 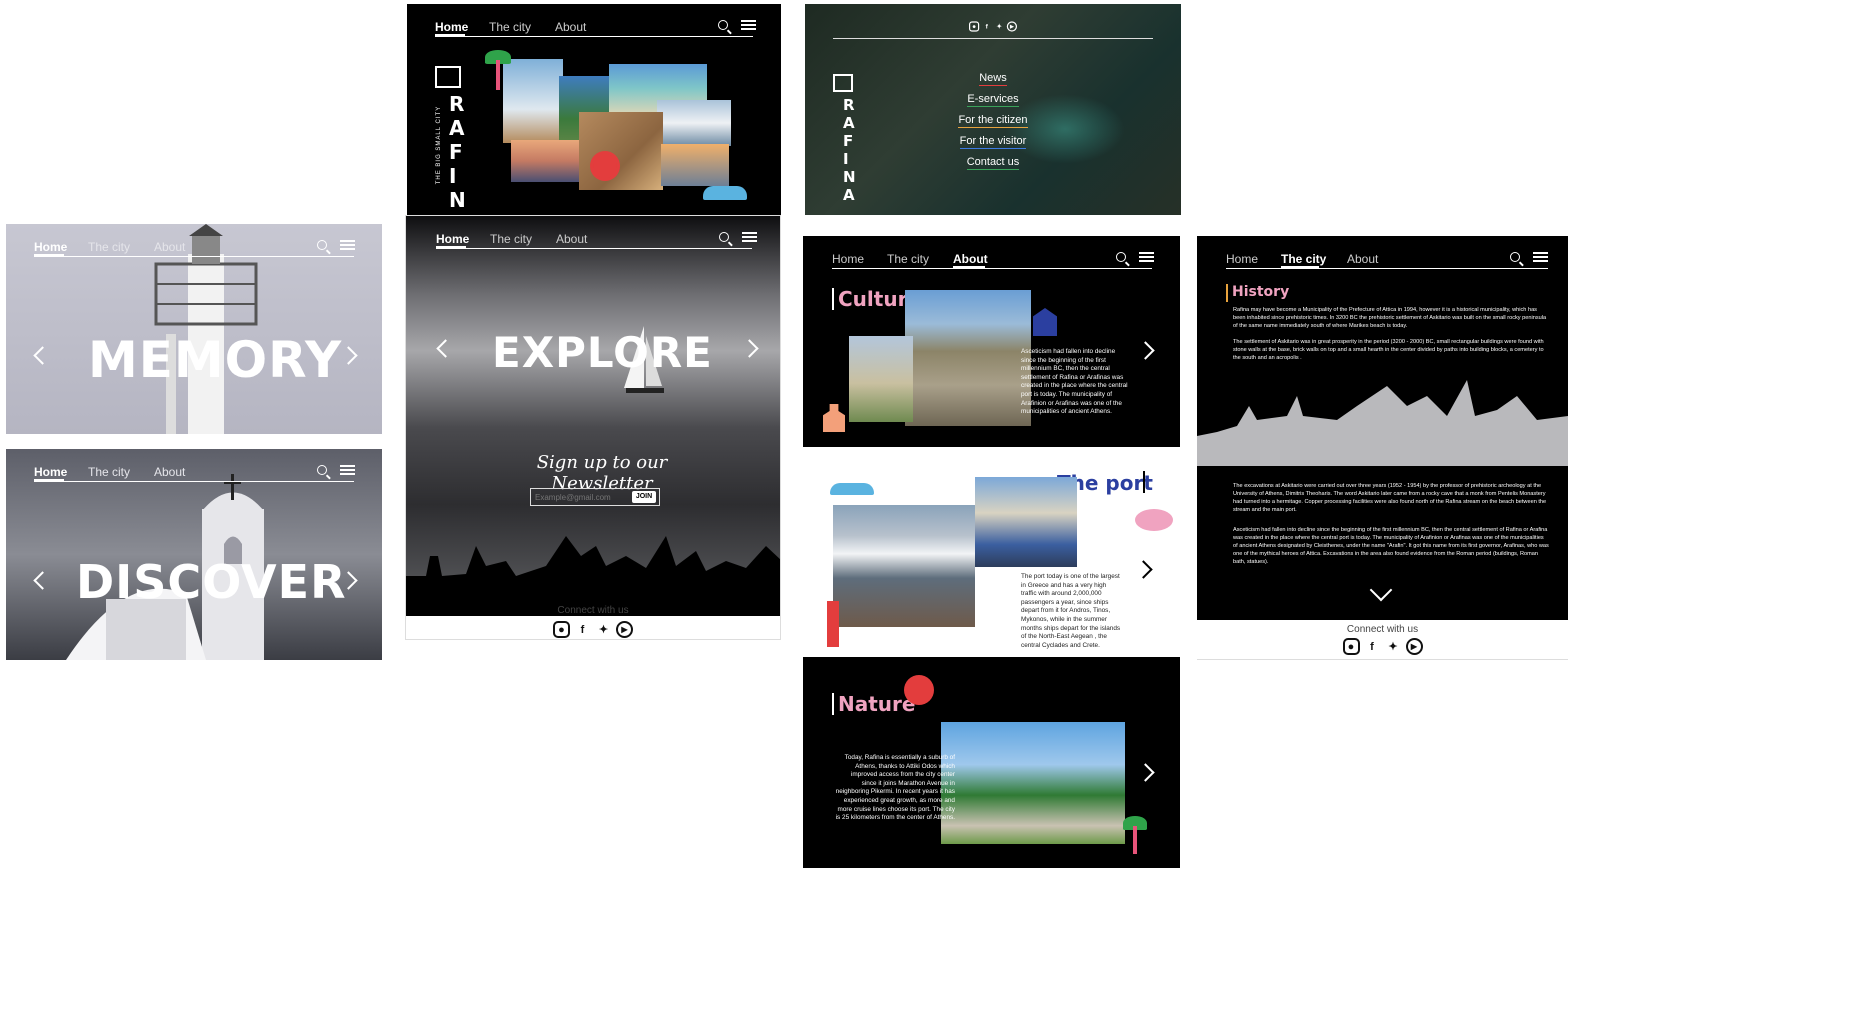 I want to click on house-icon, so click(x=1045, y=322).